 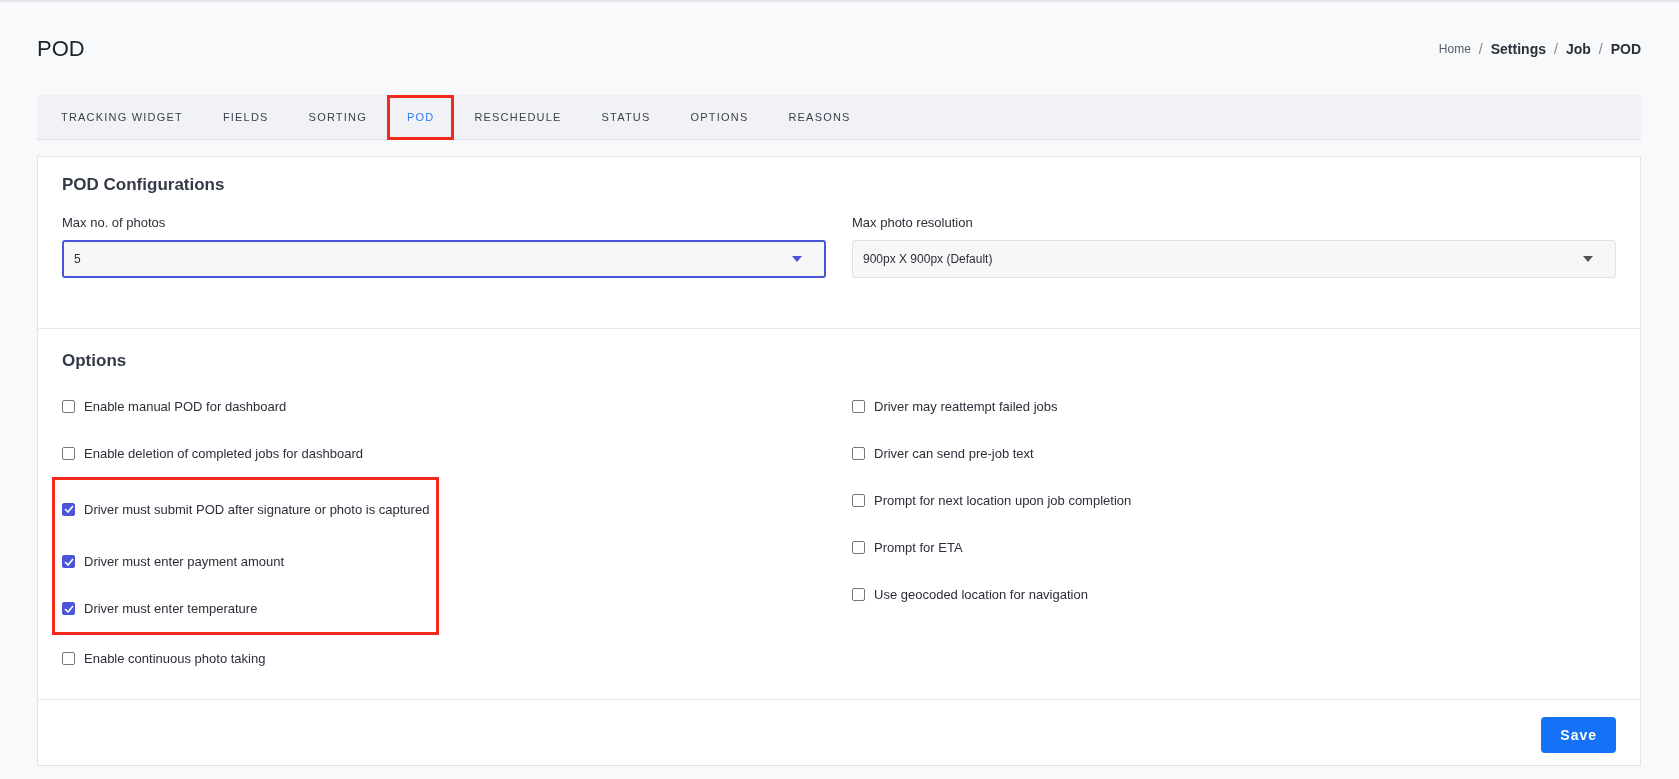 What do you see at coordinates (1625, 48) in the screenshot?
I see `breadcrumb-link: POD` at bounding box center [1625, 48].